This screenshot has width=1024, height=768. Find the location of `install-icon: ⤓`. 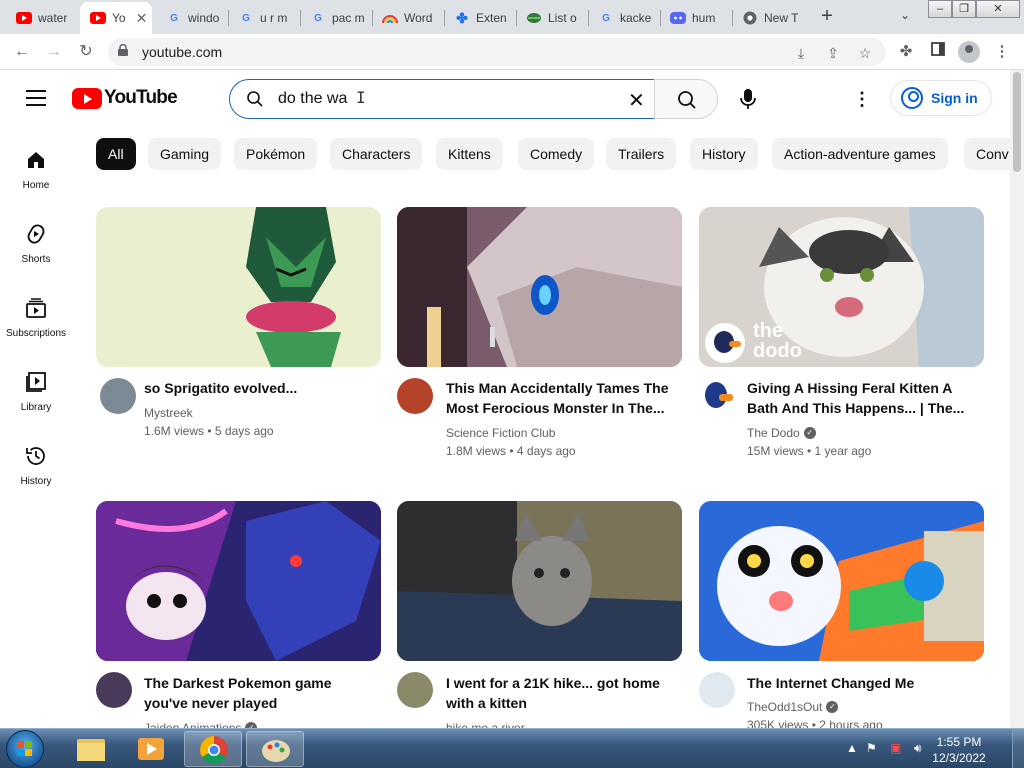

install-icon: ⤓ is located at coordinates (801, 53).